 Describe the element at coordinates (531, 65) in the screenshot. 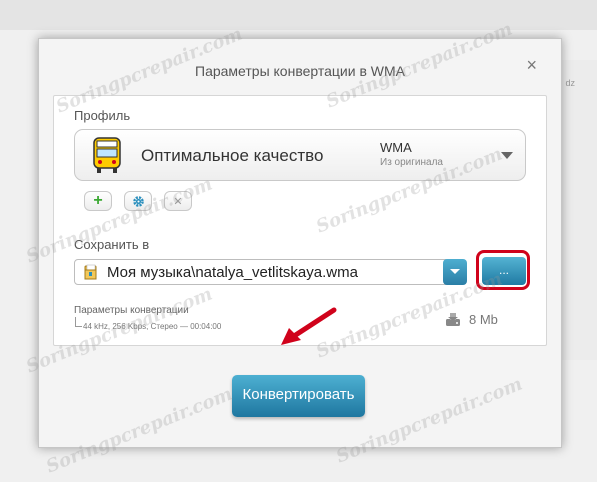

I see `close-button: ×` at that location.